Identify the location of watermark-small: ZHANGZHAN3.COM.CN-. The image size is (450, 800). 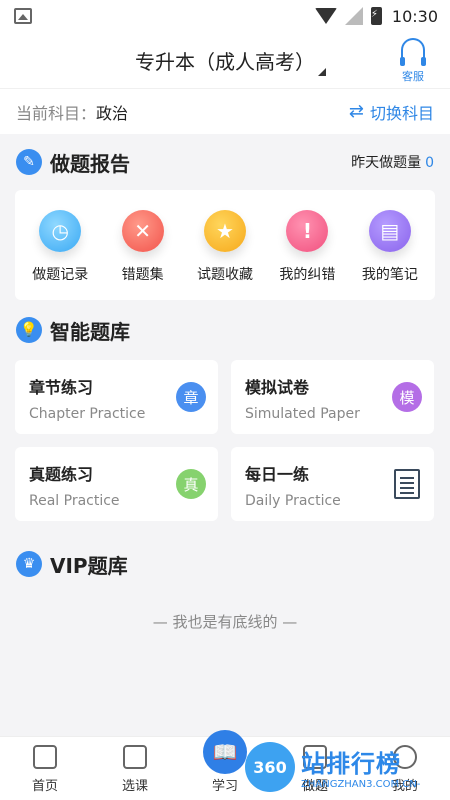
(361, 784).